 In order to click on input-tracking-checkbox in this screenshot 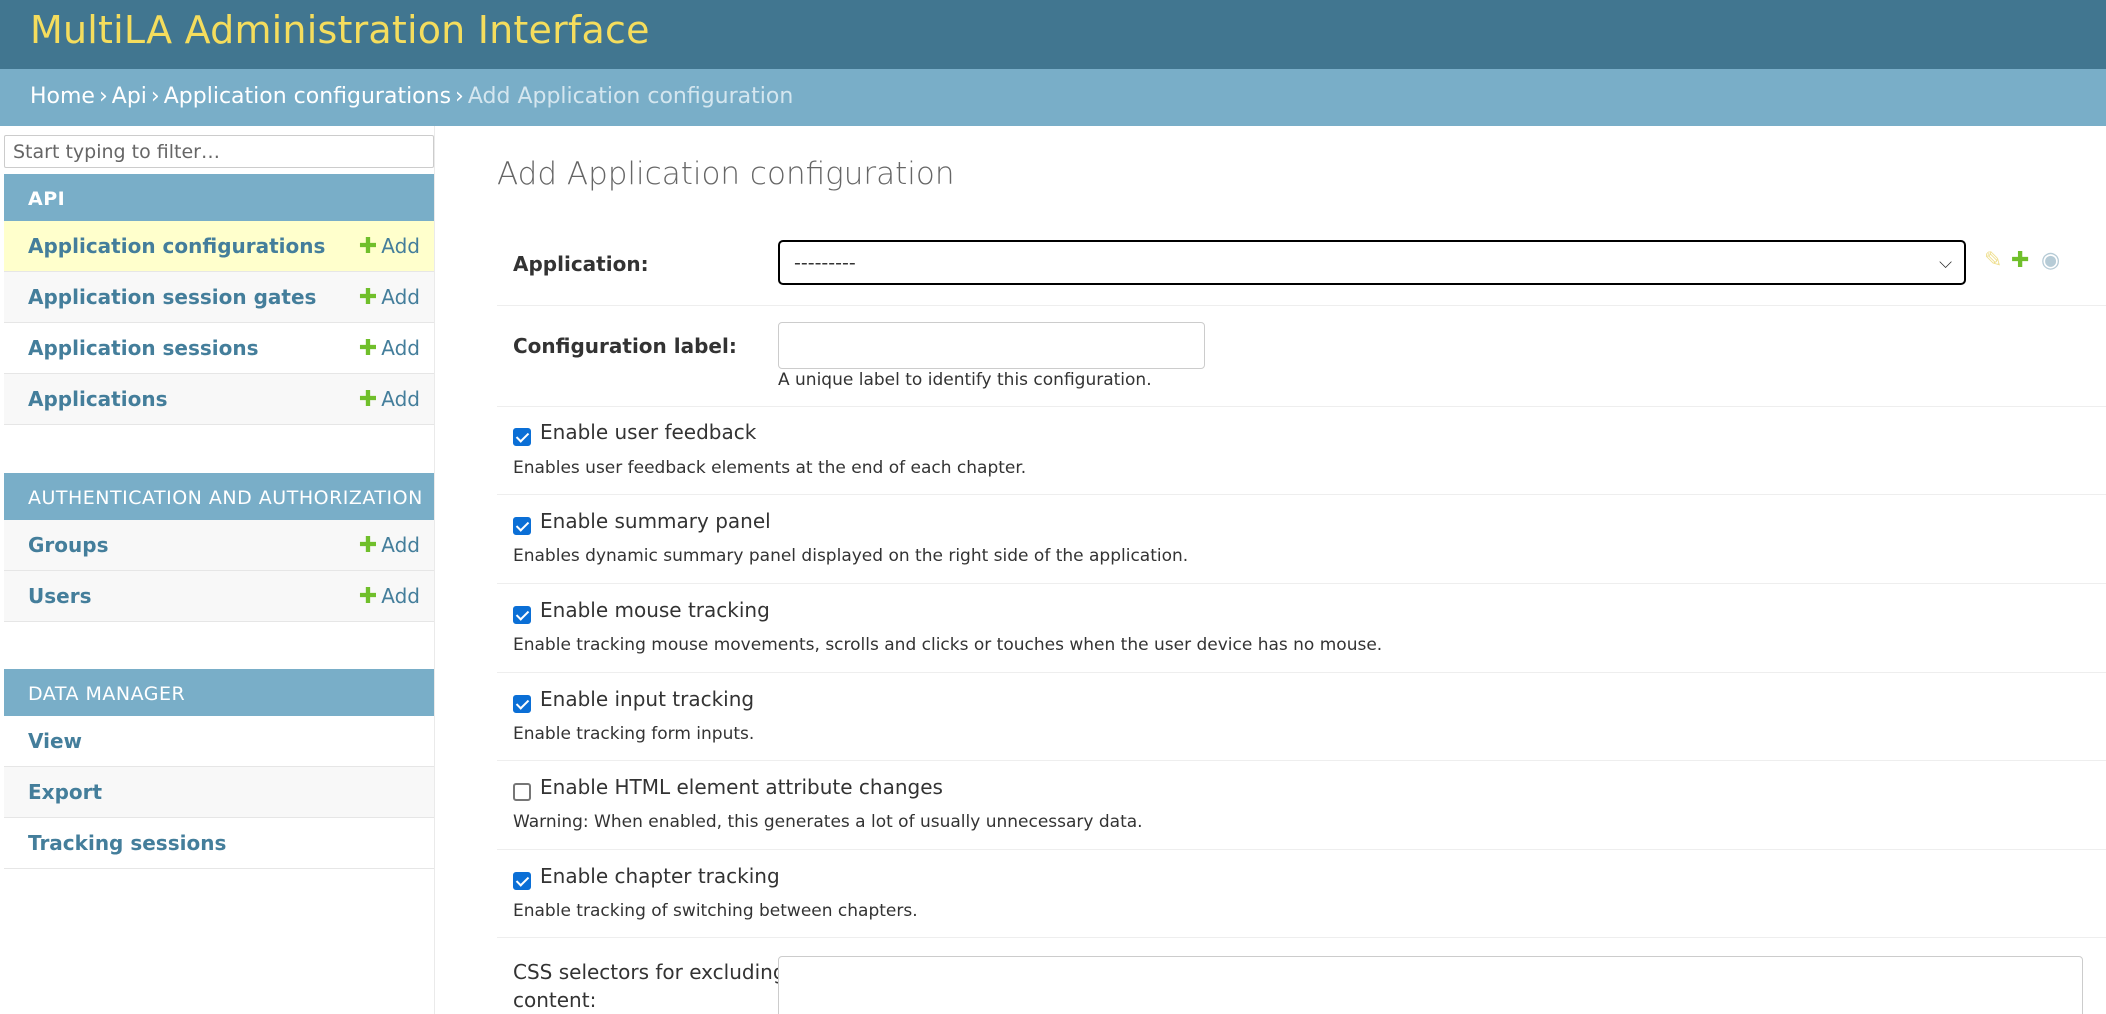, I will do `click(522, 704)`.